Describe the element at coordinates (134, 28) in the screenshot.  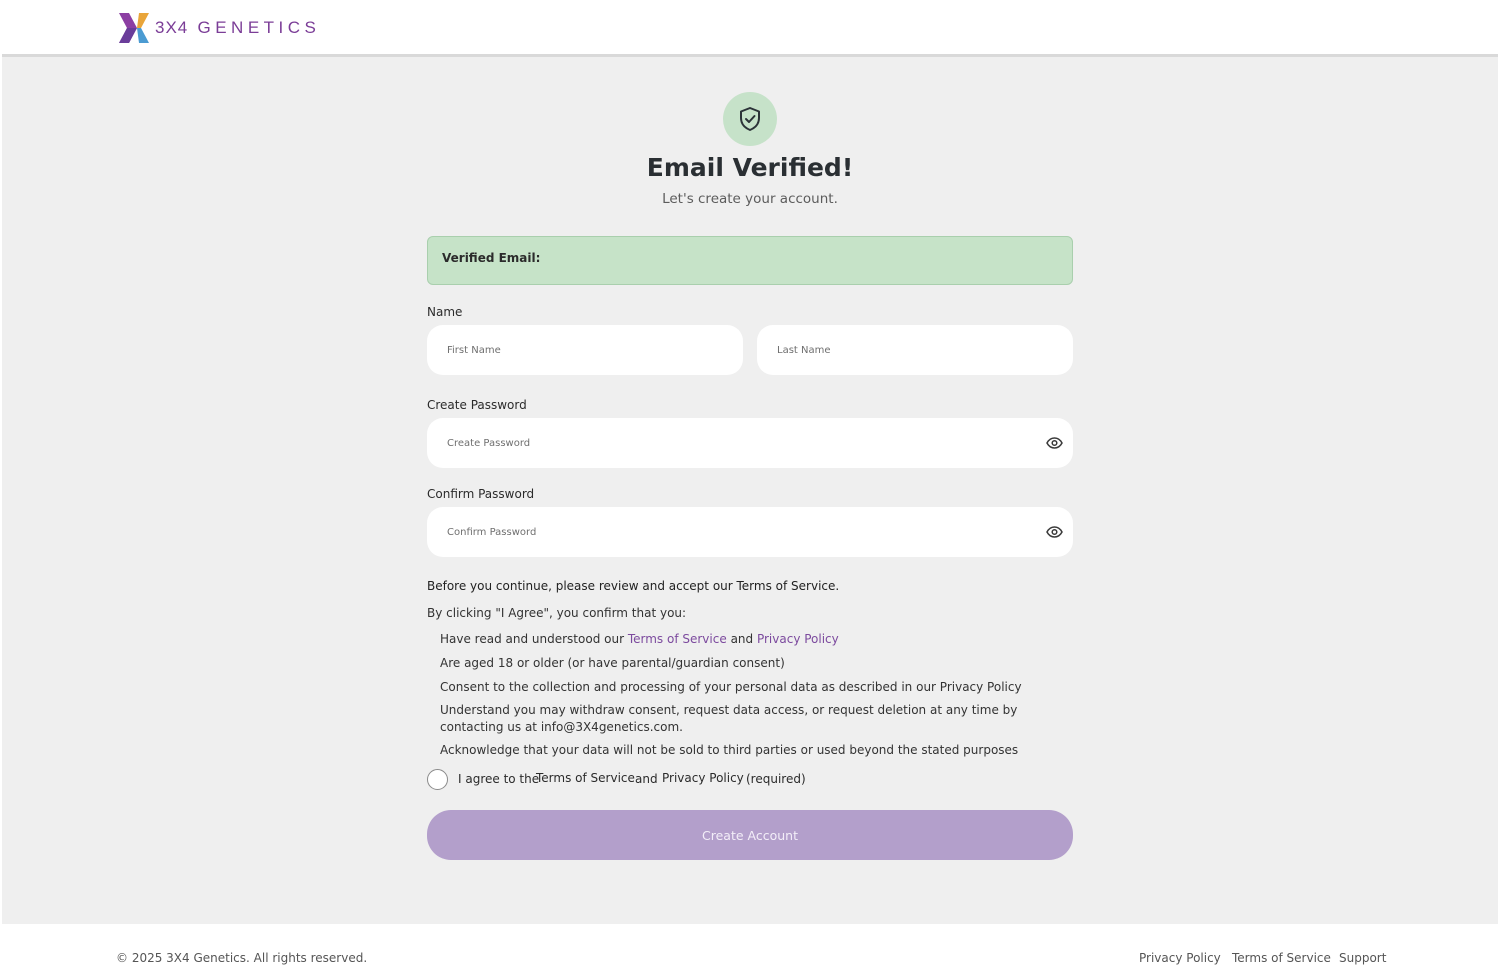
I see `logo-x-icon` at that location.